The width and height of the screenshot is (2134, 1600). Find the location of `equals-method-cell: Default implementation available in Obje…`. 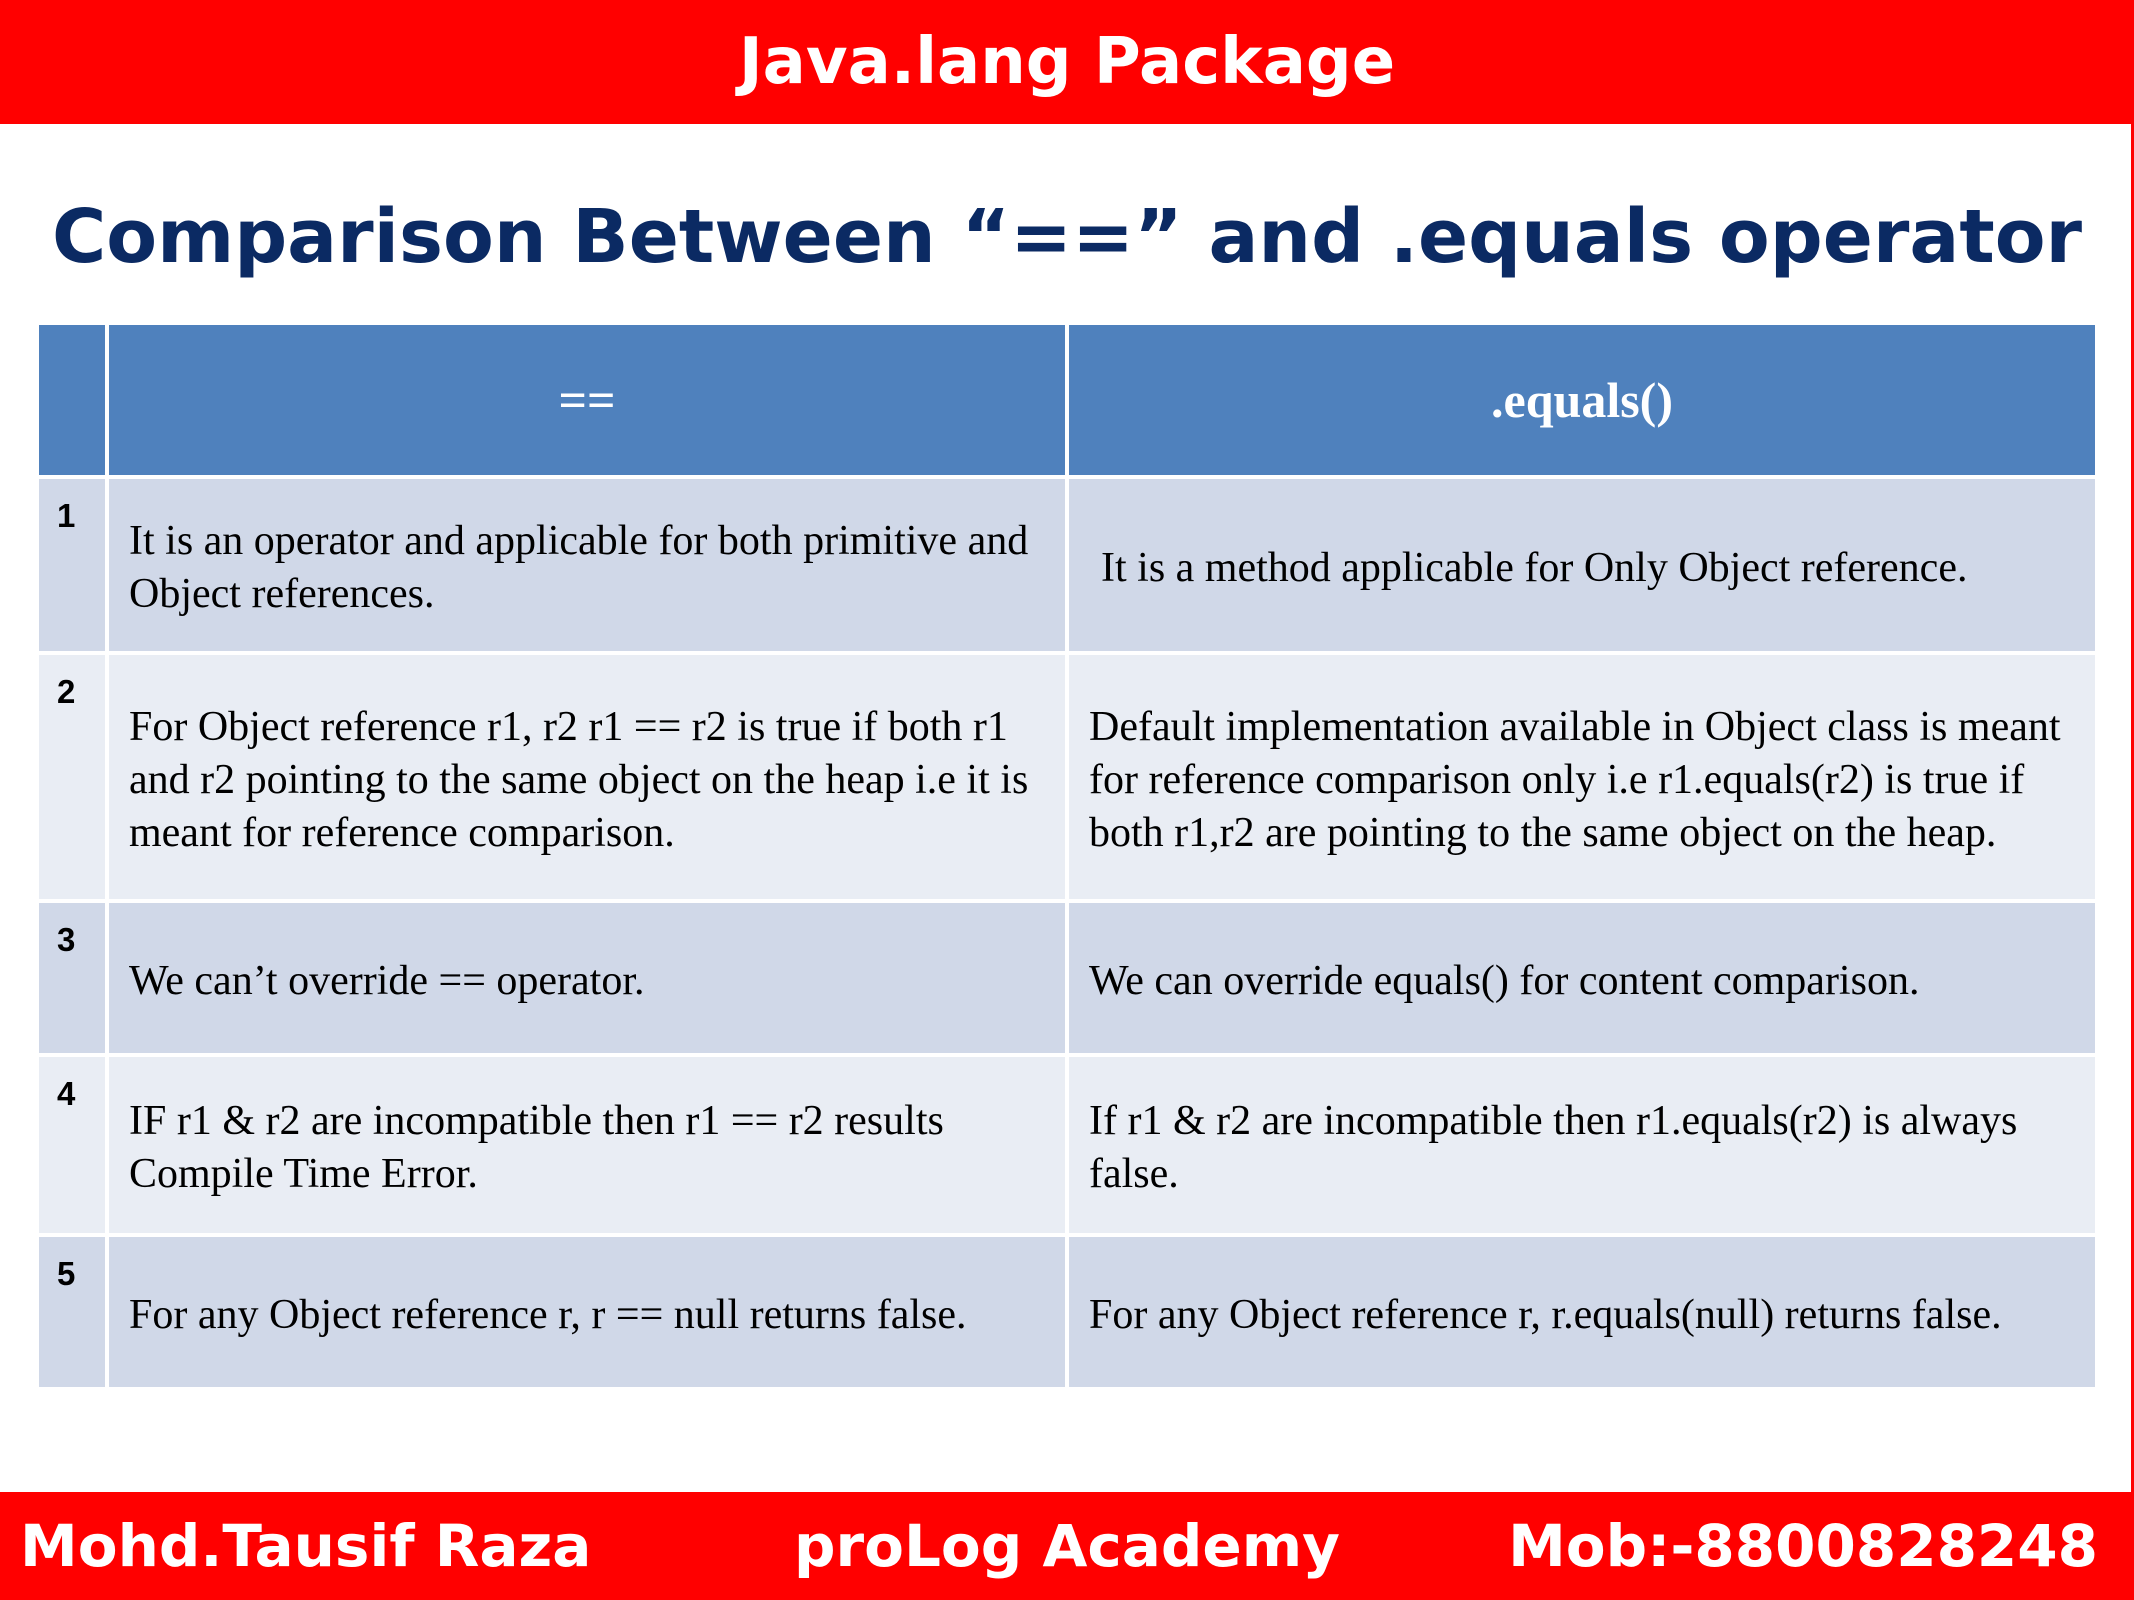

equals-method-cell: Default implementation available in Obje… is located at coordinates (1582, 777).